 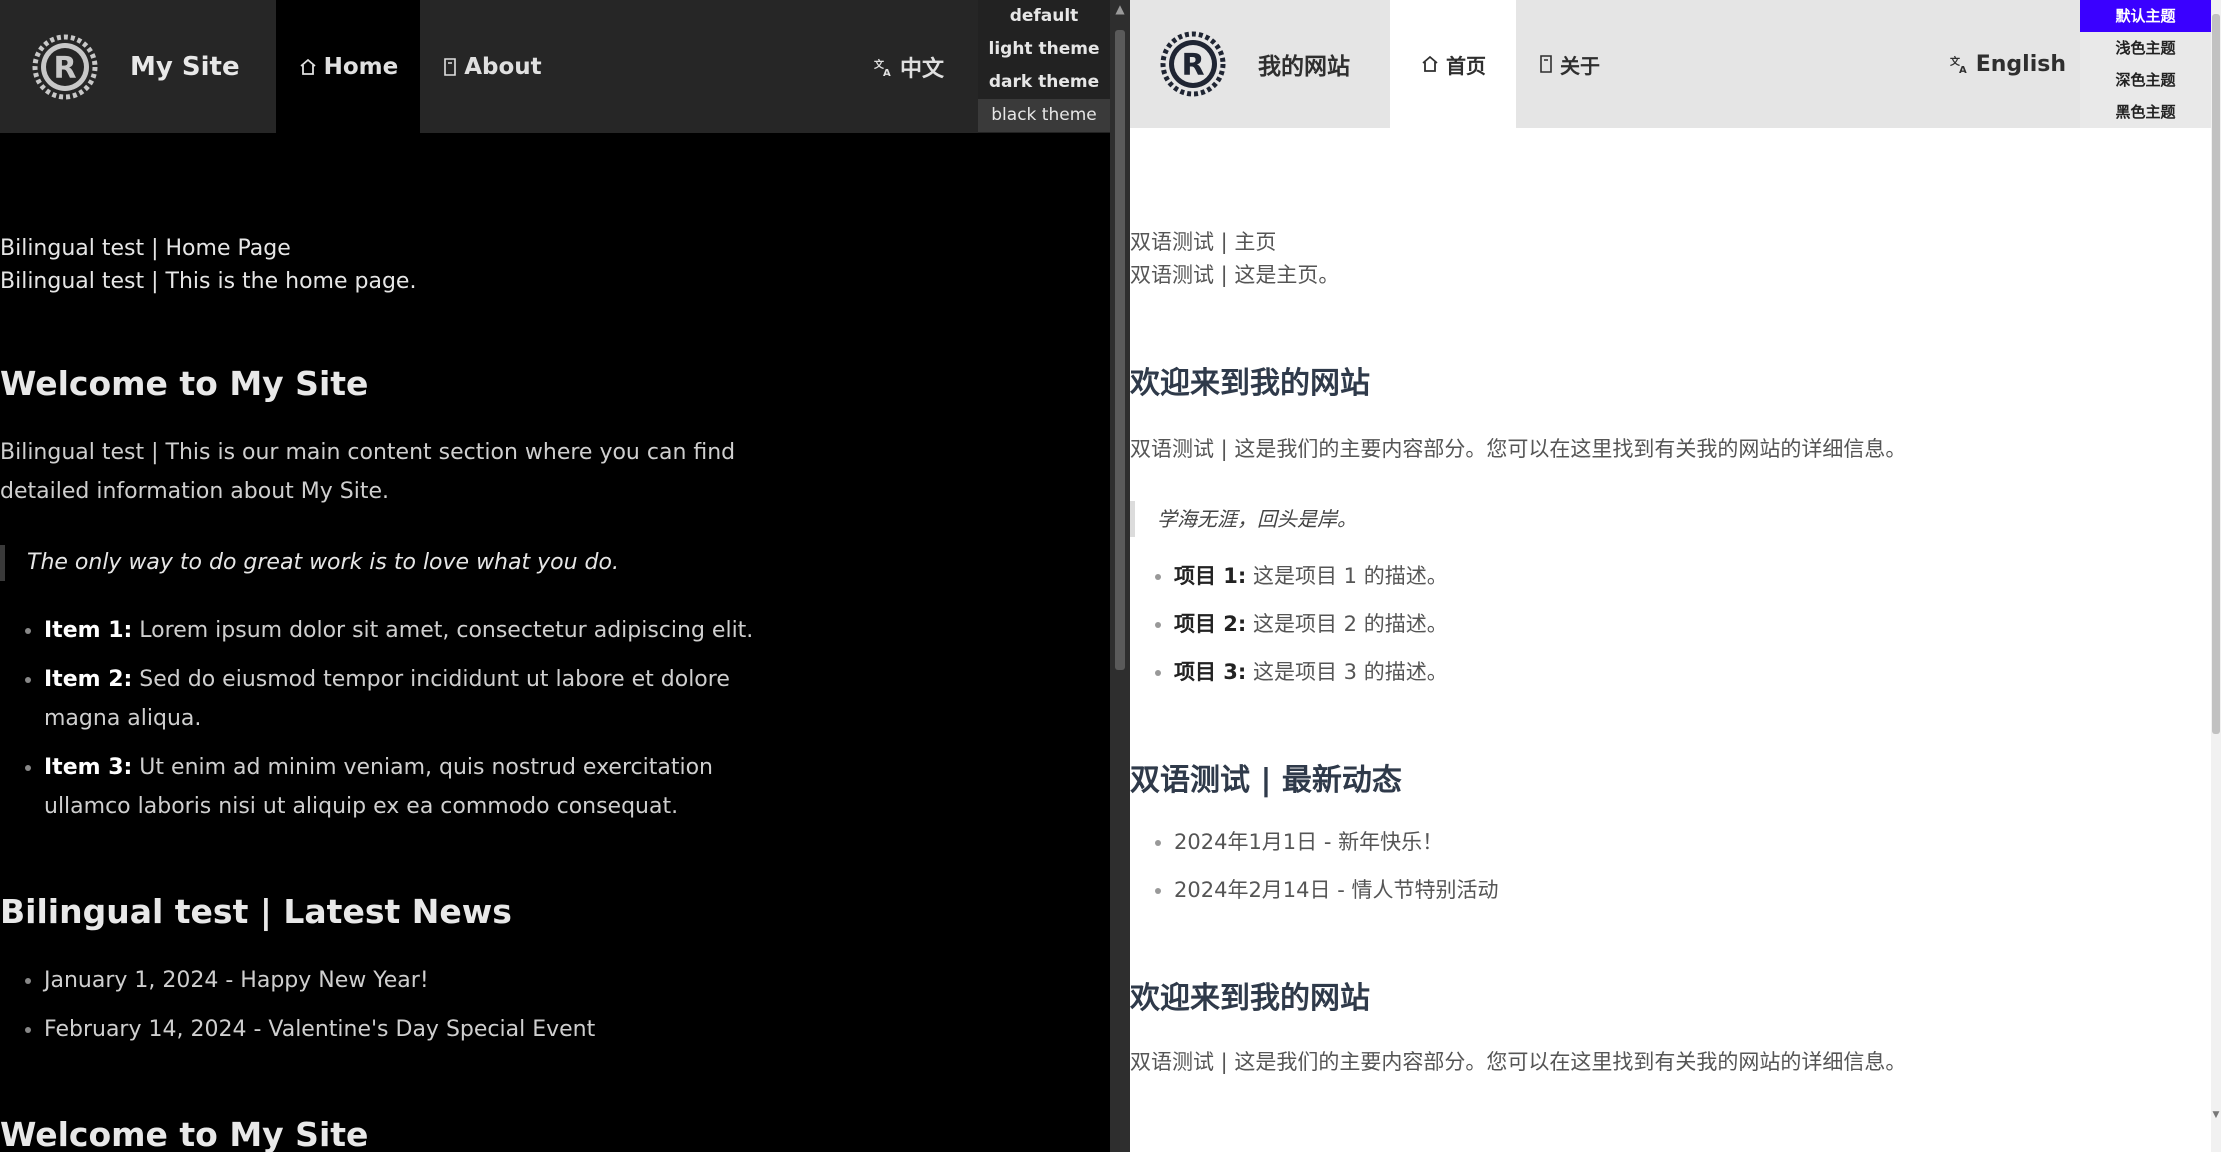 I want to click on site-title: My Site, so click(x=185, y=67).